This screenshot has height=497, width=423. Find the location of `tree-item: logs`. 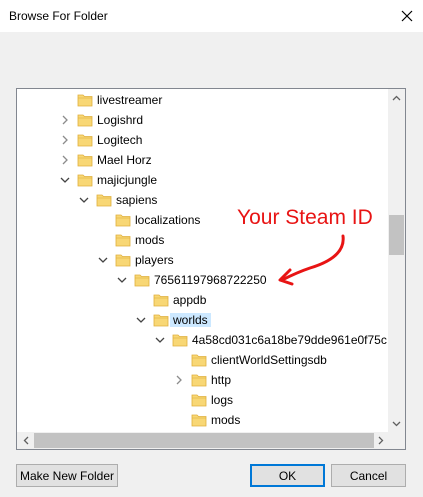

tree-item: logs is located at coordinates (203, 400).